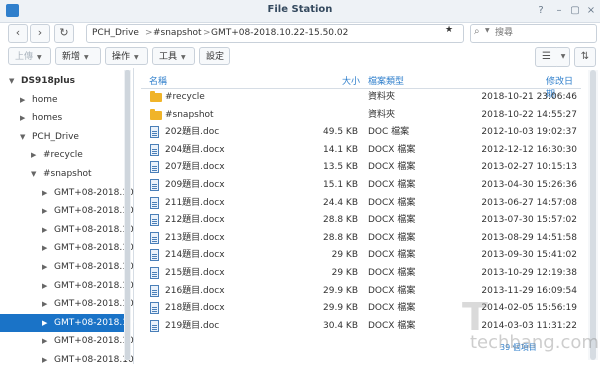 The height and width of the screenshot is (369, 600). What do you see at coordinates (24, 57) in the screenshot?
I see `upload-label: 上傳` at bounding box center [24, 57].